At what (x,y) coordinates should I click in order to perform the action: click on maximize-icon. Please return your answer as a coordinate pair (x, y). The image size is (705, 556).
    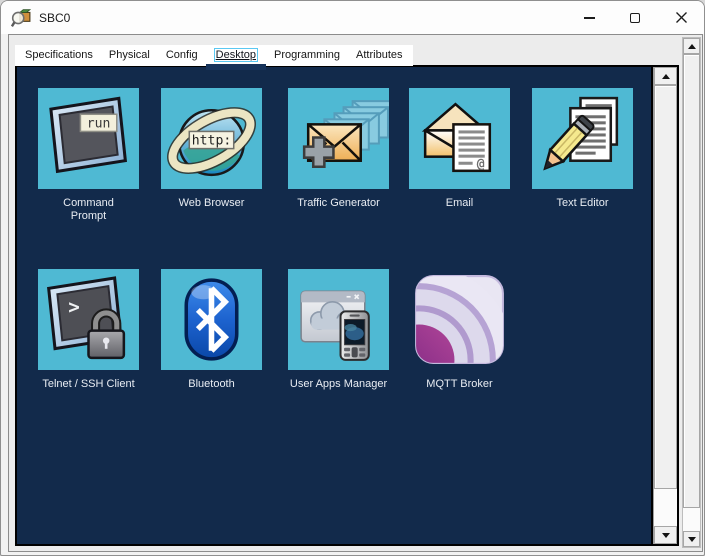
    Looking at the image, I should click on (635, 17).